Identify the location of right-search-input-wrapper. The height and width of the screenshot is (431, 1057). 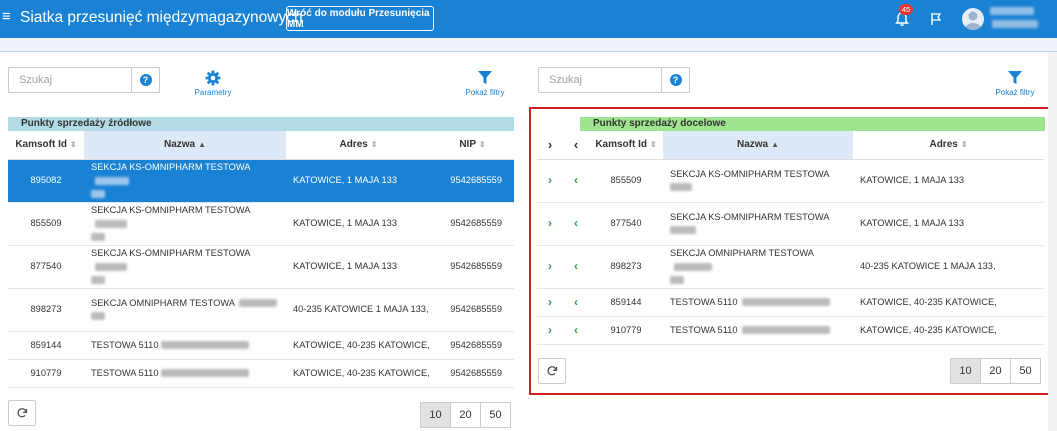
(600, 80).